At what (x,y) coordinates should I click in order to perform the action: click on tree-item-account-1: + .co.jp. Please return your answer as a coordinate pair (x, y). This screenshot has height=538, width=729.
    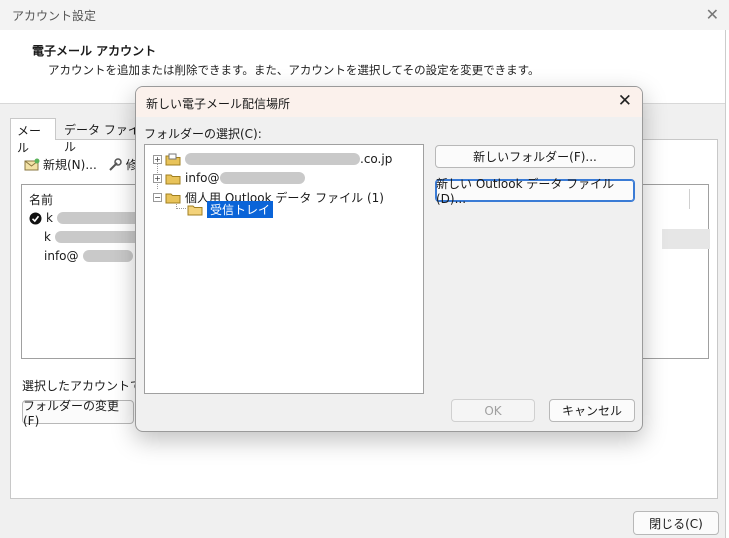
    Looking at the image, I should click on (272, 159).